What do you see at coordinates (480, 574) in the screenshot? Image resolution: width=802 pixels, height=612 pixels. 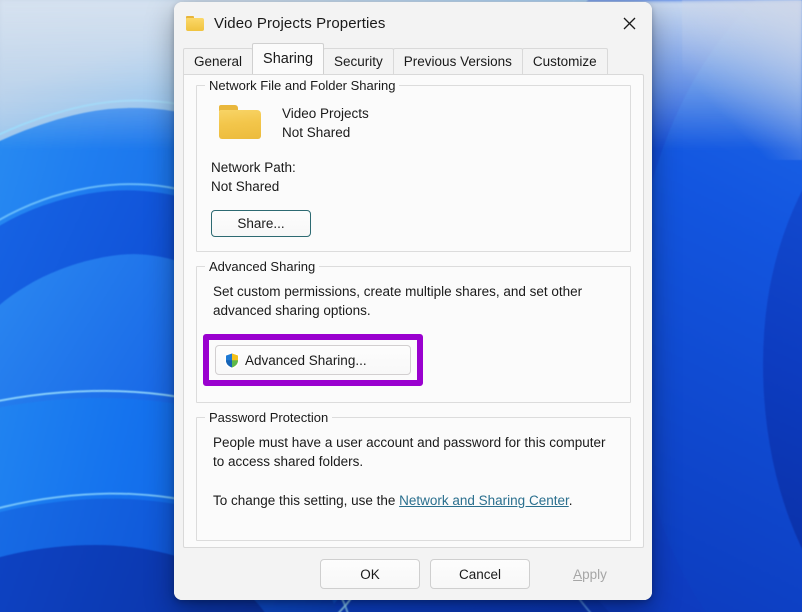 I see `cancel-button: Cancel` at bounding box center [480, 574].